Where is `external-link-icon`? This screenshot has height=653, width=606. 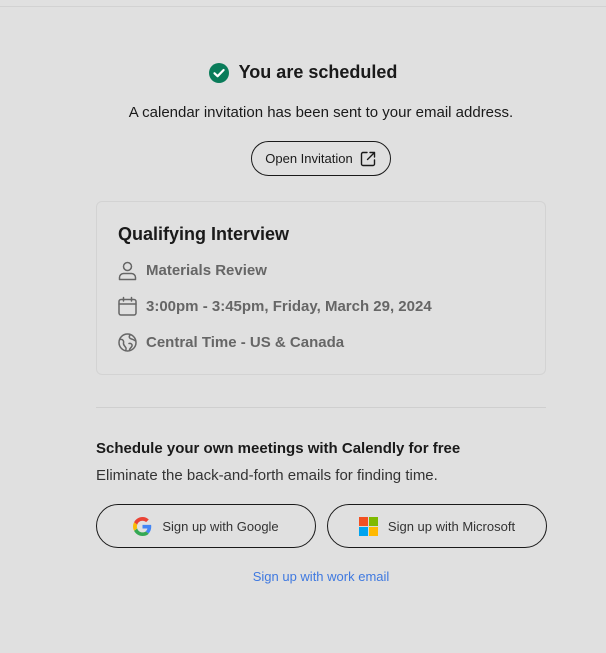
external-link-icon is located at coordinates (367, 158).